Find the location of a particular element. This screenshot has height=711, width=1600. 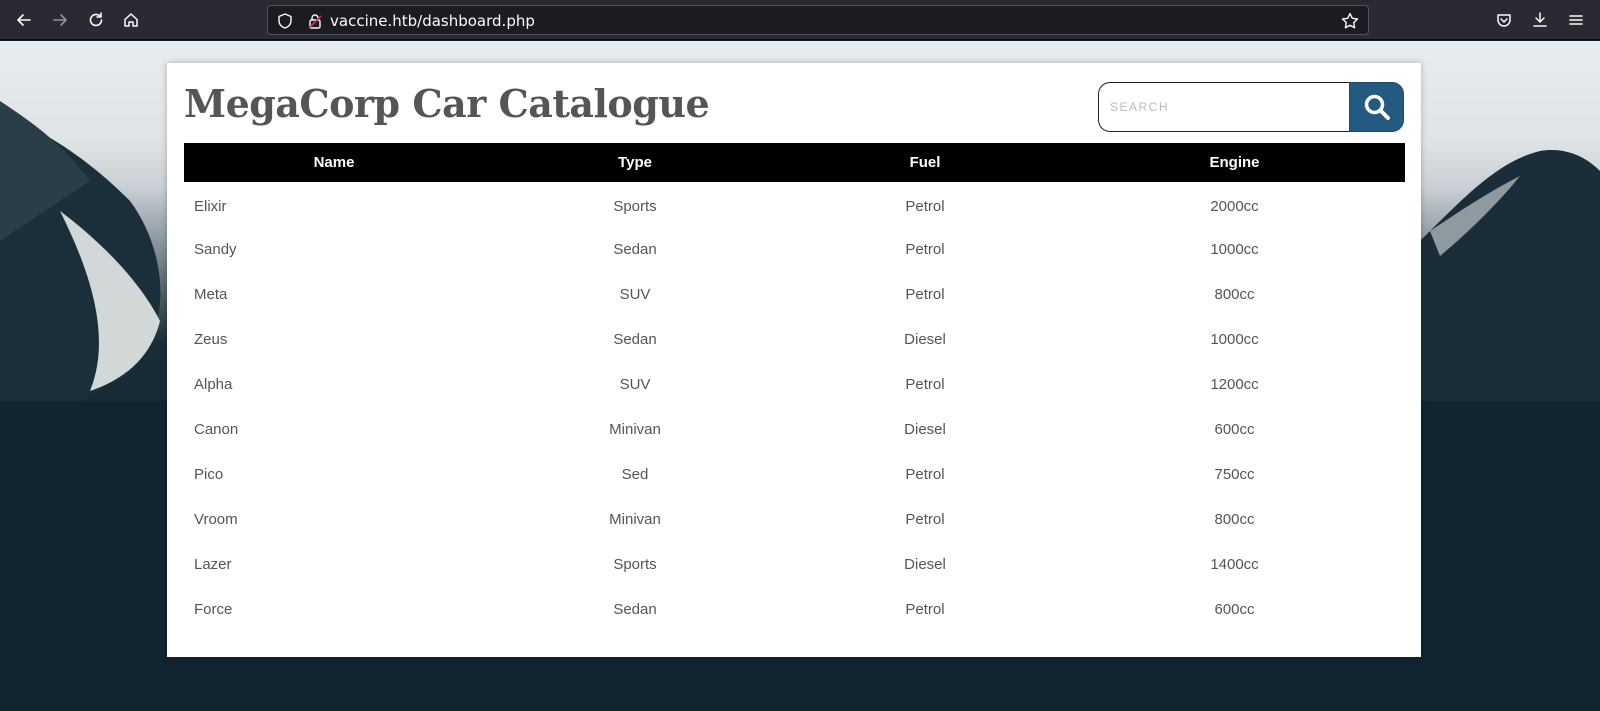

download-icon is located at coordinates (1540, 19).